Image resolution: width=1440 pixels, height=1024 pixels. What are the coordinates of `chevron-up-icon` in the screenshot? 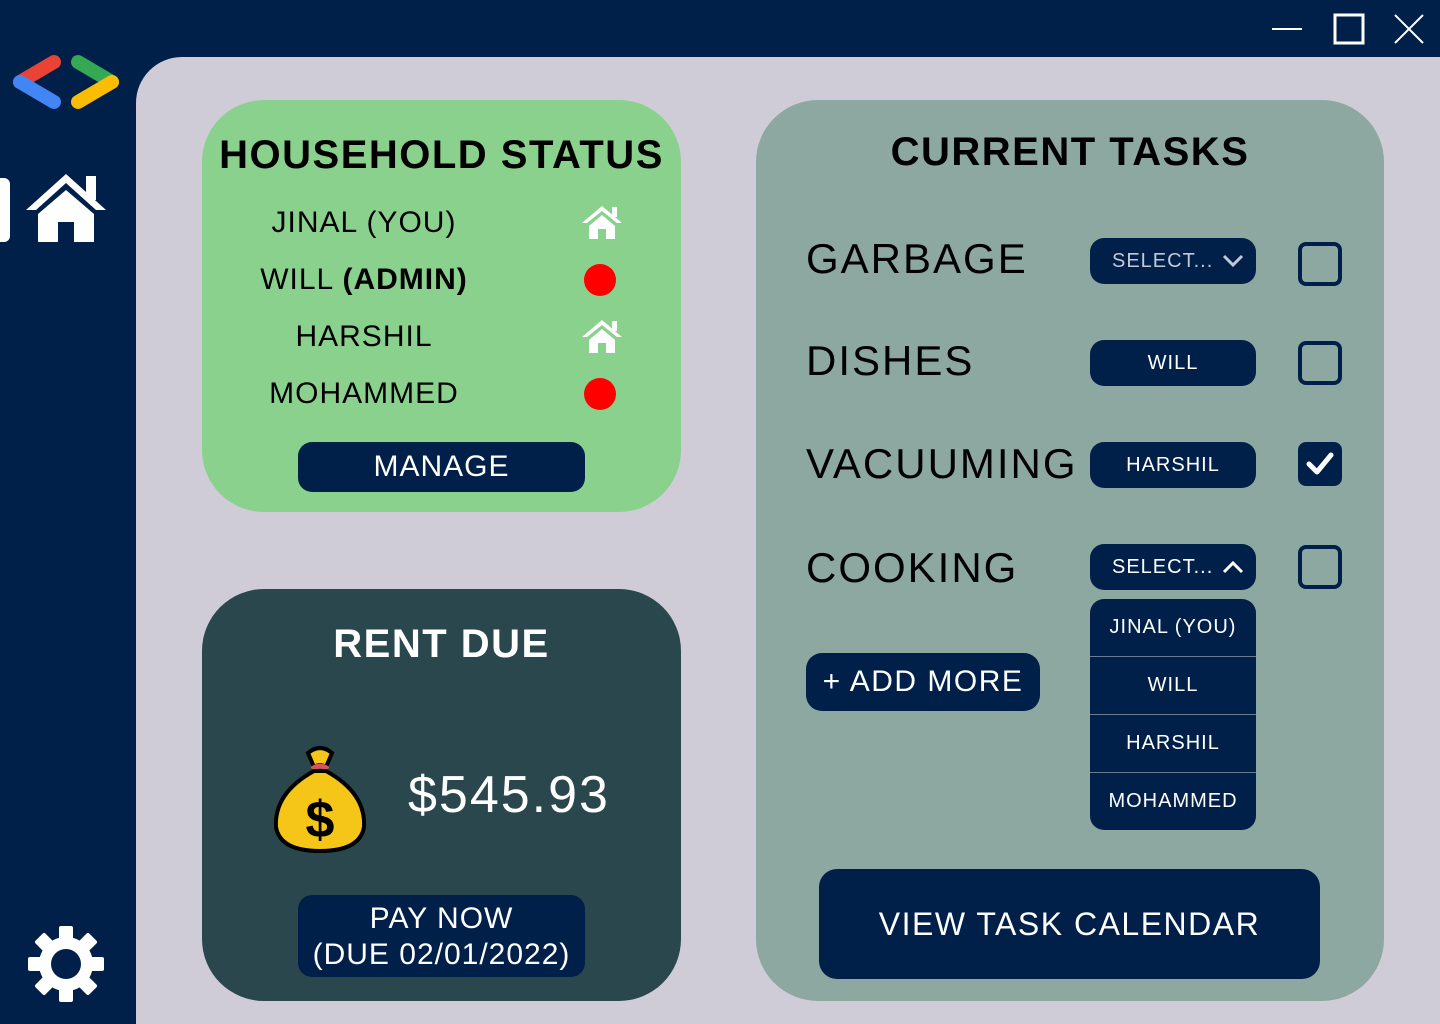 It's located at (1233, 567).